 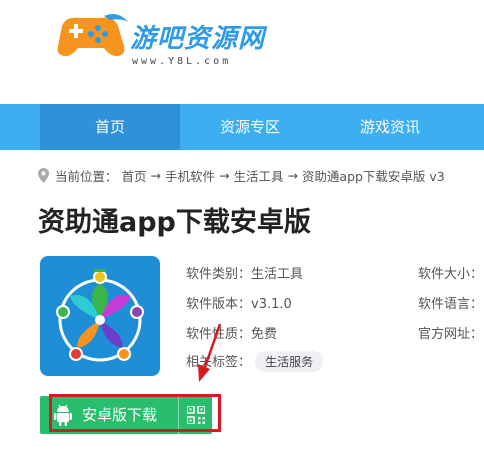 I want to click on category-label: 软件类别：, so click(x=219, y=274).